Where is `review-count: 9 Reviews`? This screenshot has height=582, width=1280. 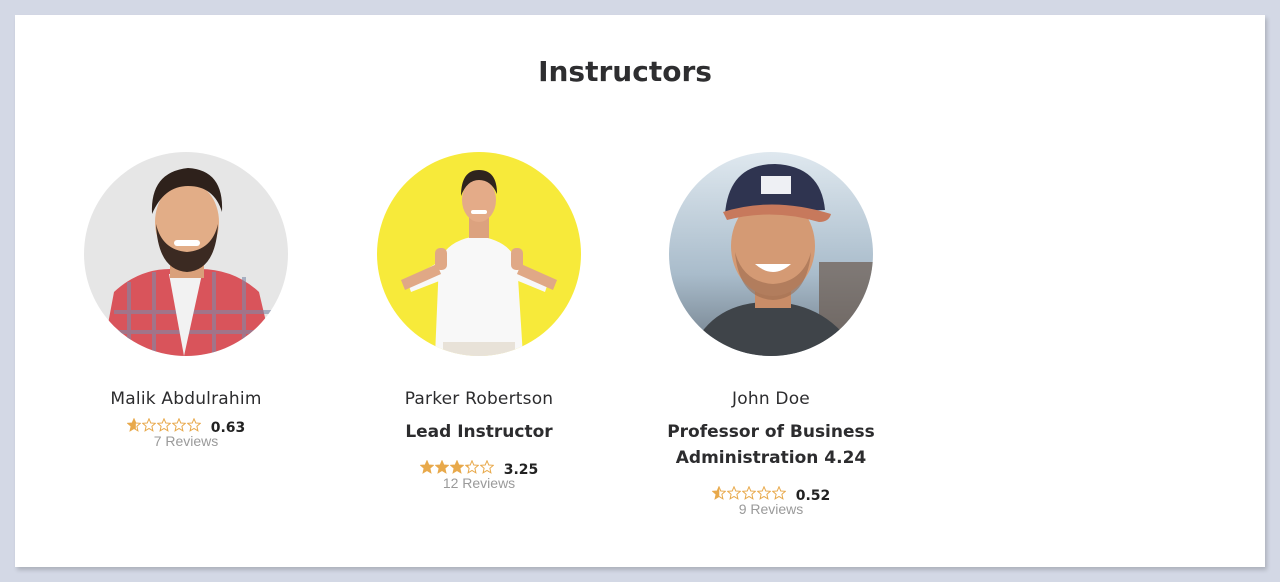
review-count: 9 Reviews is located at coordinates (771, 509).